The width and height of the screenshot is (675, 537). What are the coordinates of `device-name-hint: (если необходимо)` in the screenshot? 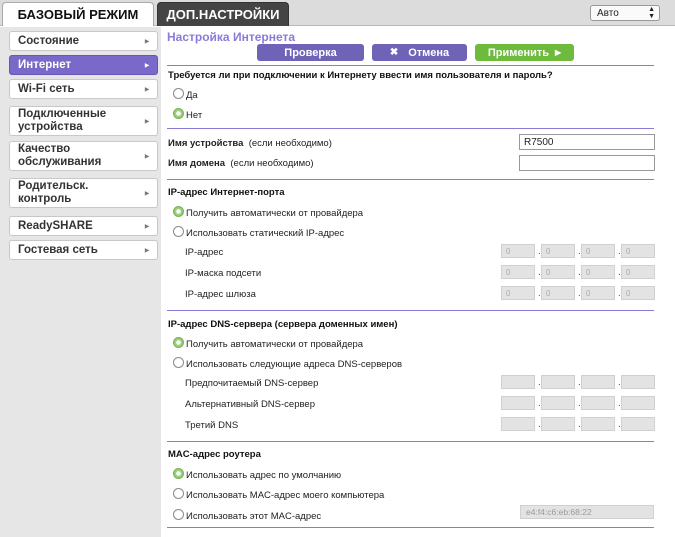 It's located at (290, 143).